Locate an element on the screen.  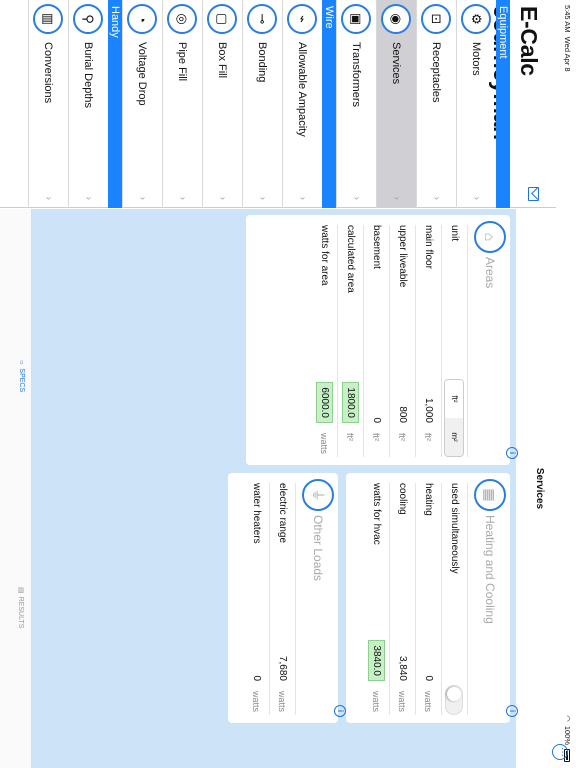
section-header: Handy is located at coordinates (115, 104).